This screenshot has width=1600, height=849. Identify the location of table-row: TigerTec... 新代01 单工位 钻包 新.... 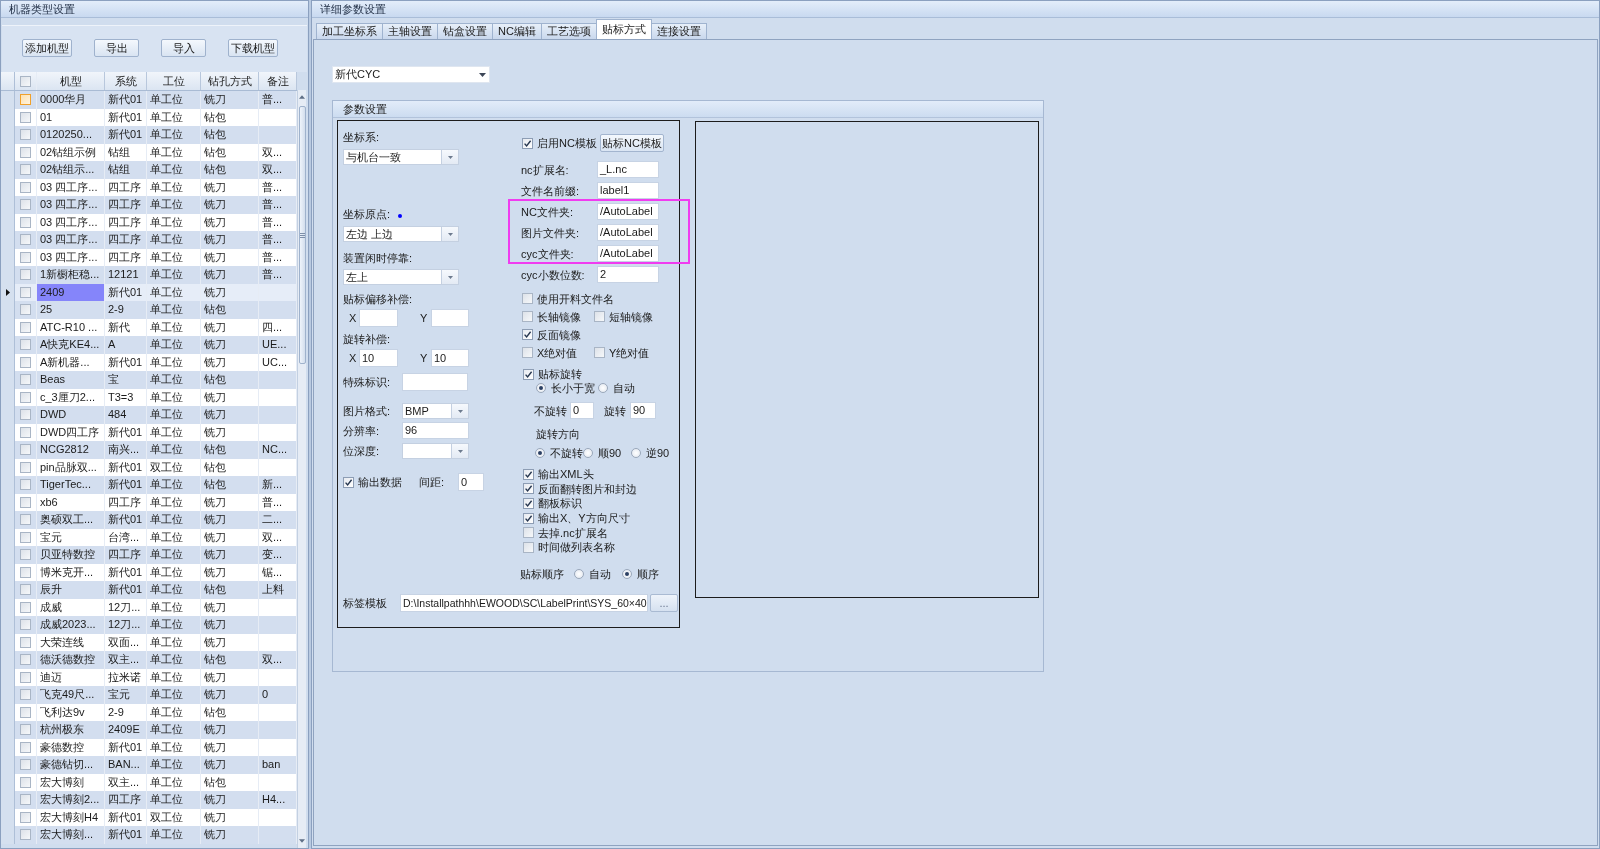
(149, 485).